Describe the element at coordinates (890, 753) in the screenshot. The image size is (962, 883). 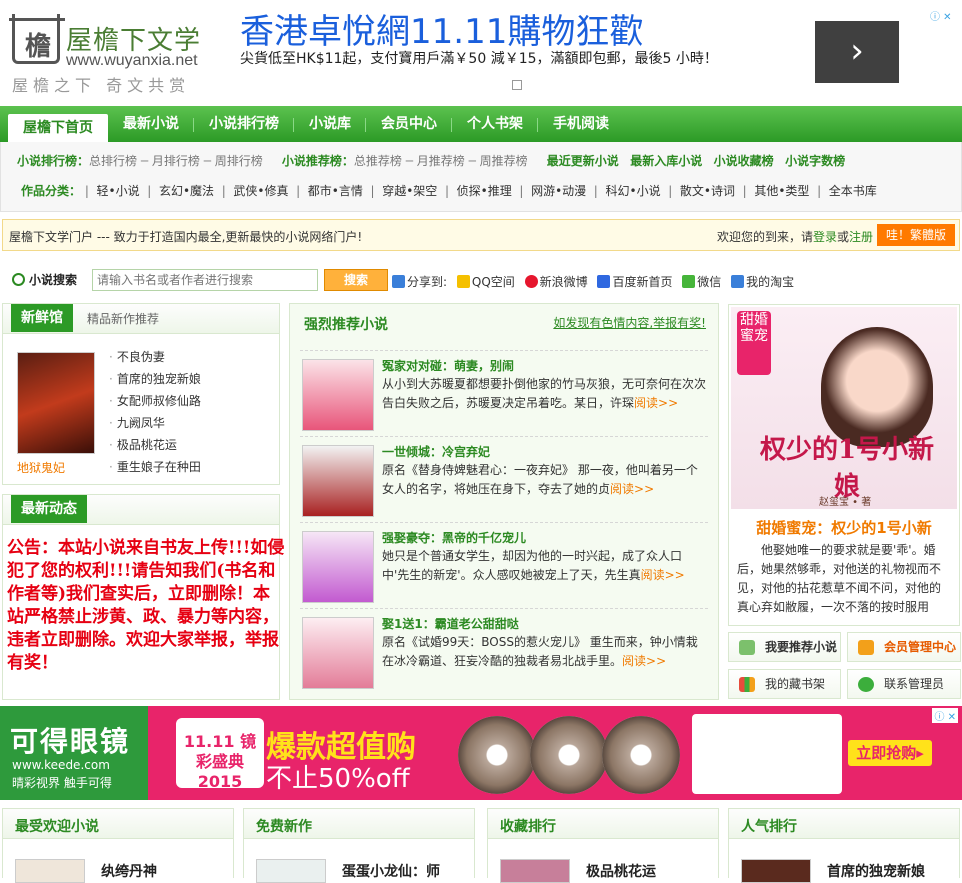
I see `ad-buy-button: 立即抢购▸` at that location.